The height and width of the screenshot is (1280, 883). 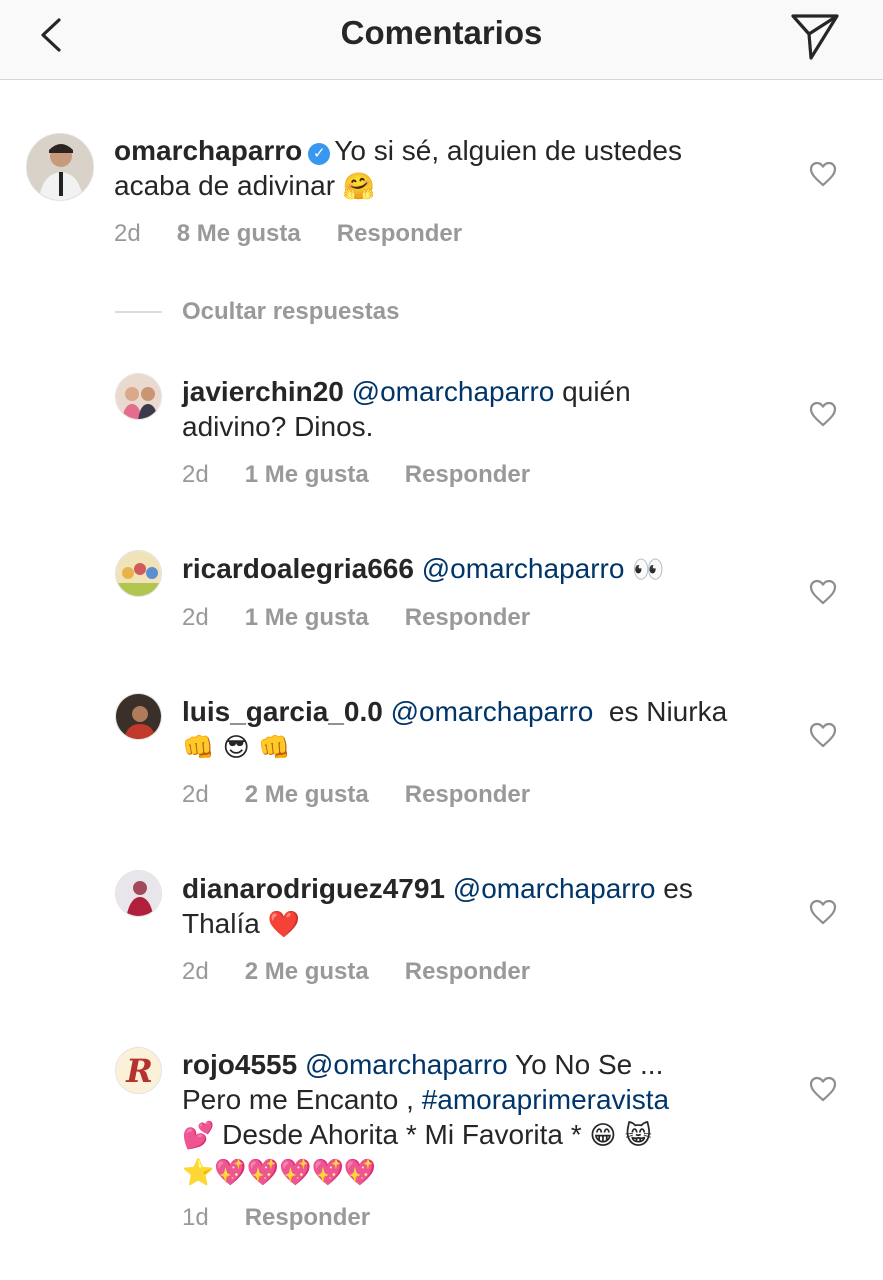 What do you see at coordinates (138, 312) in the screenshot?
I see `divider` at bounding box center [138, 312].